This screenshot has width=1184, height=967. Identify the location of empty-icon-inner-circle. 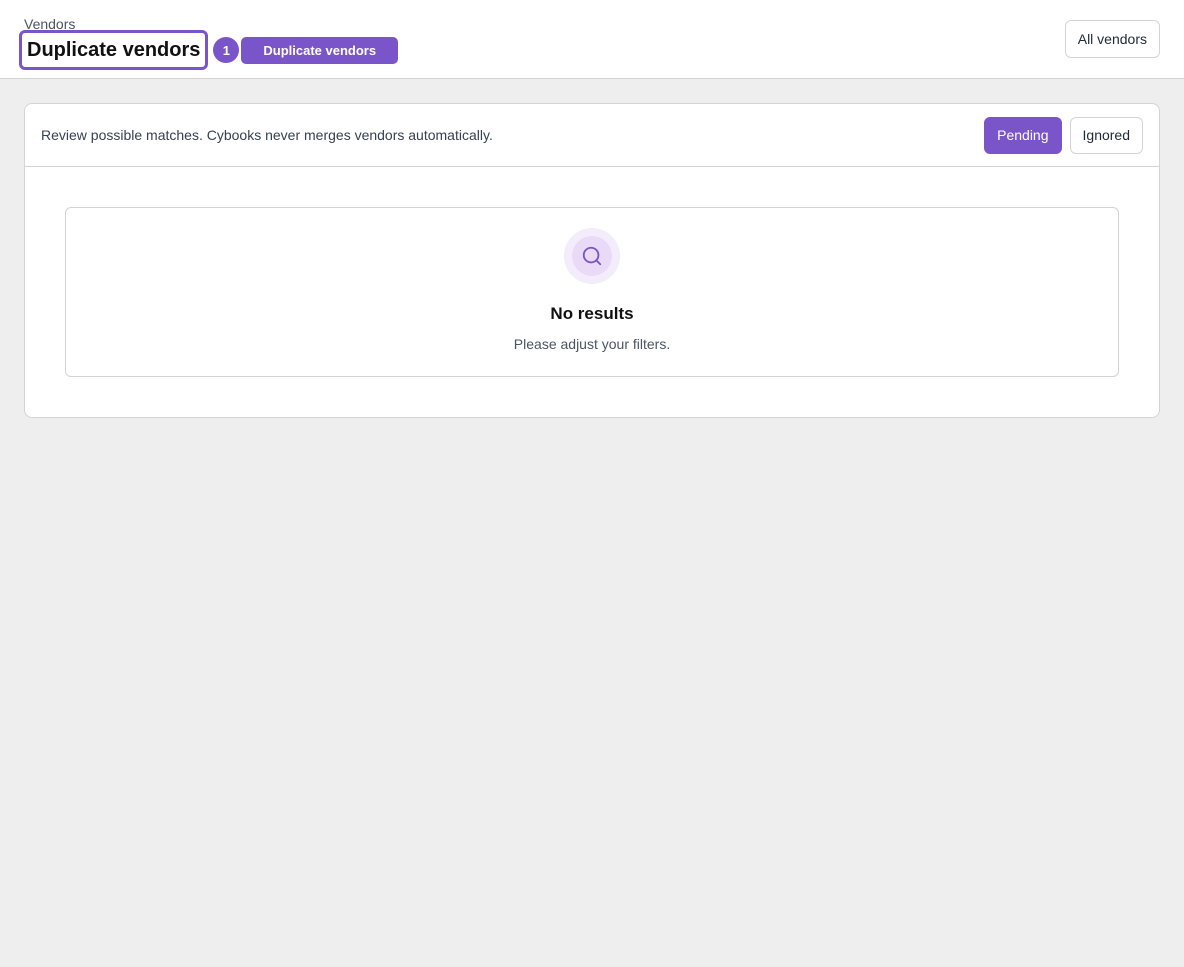
(592, 256).